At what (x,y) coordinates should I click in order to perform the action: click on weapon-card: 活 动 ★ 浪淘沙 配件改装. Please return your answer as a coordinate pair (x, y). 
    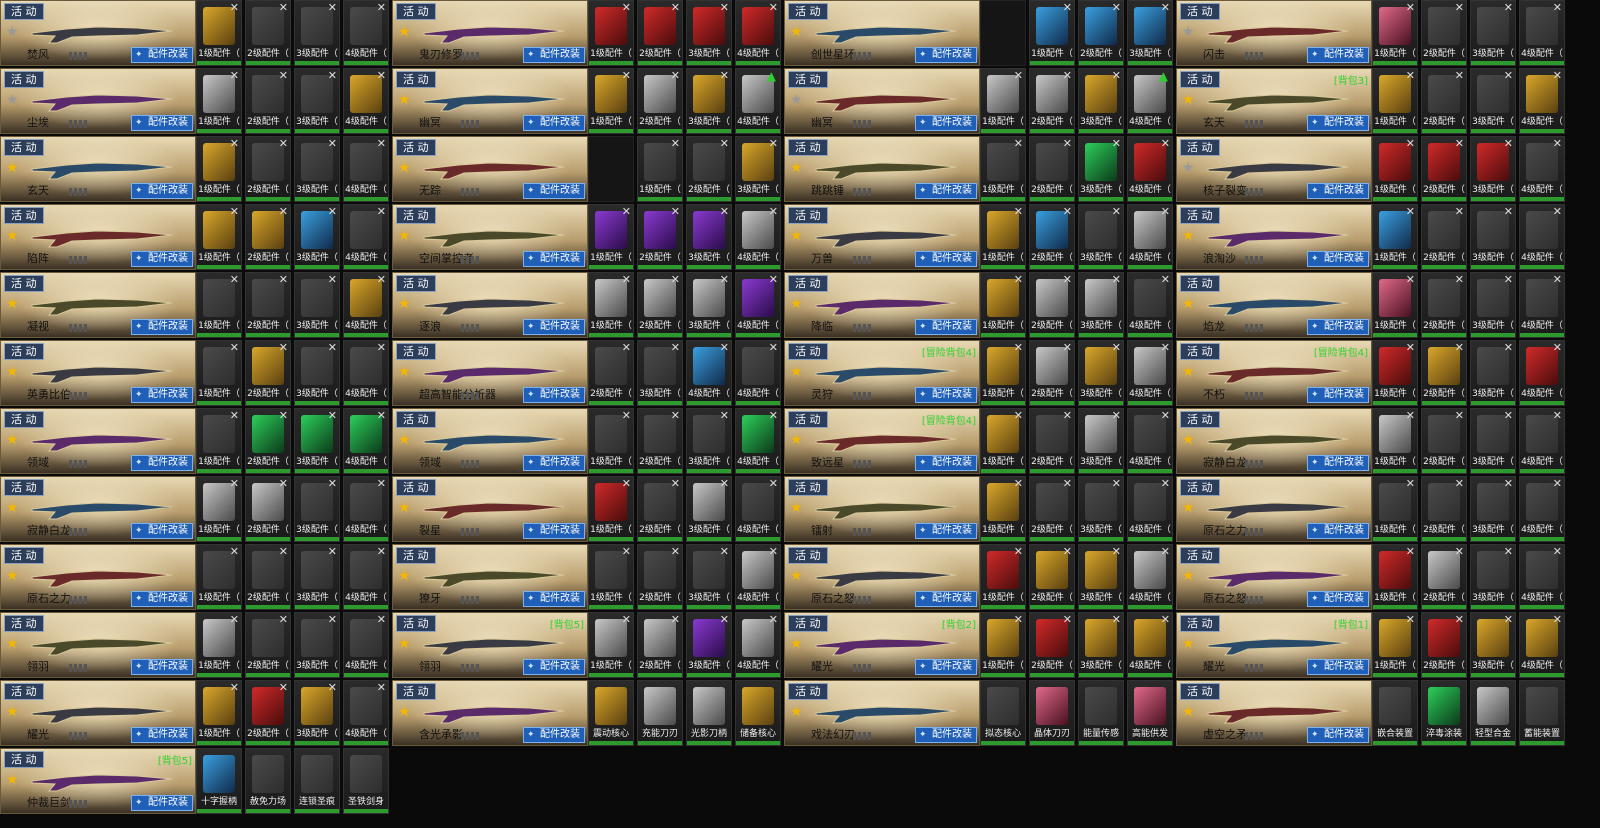
    Looking at the image, I should click on (1274, 237).